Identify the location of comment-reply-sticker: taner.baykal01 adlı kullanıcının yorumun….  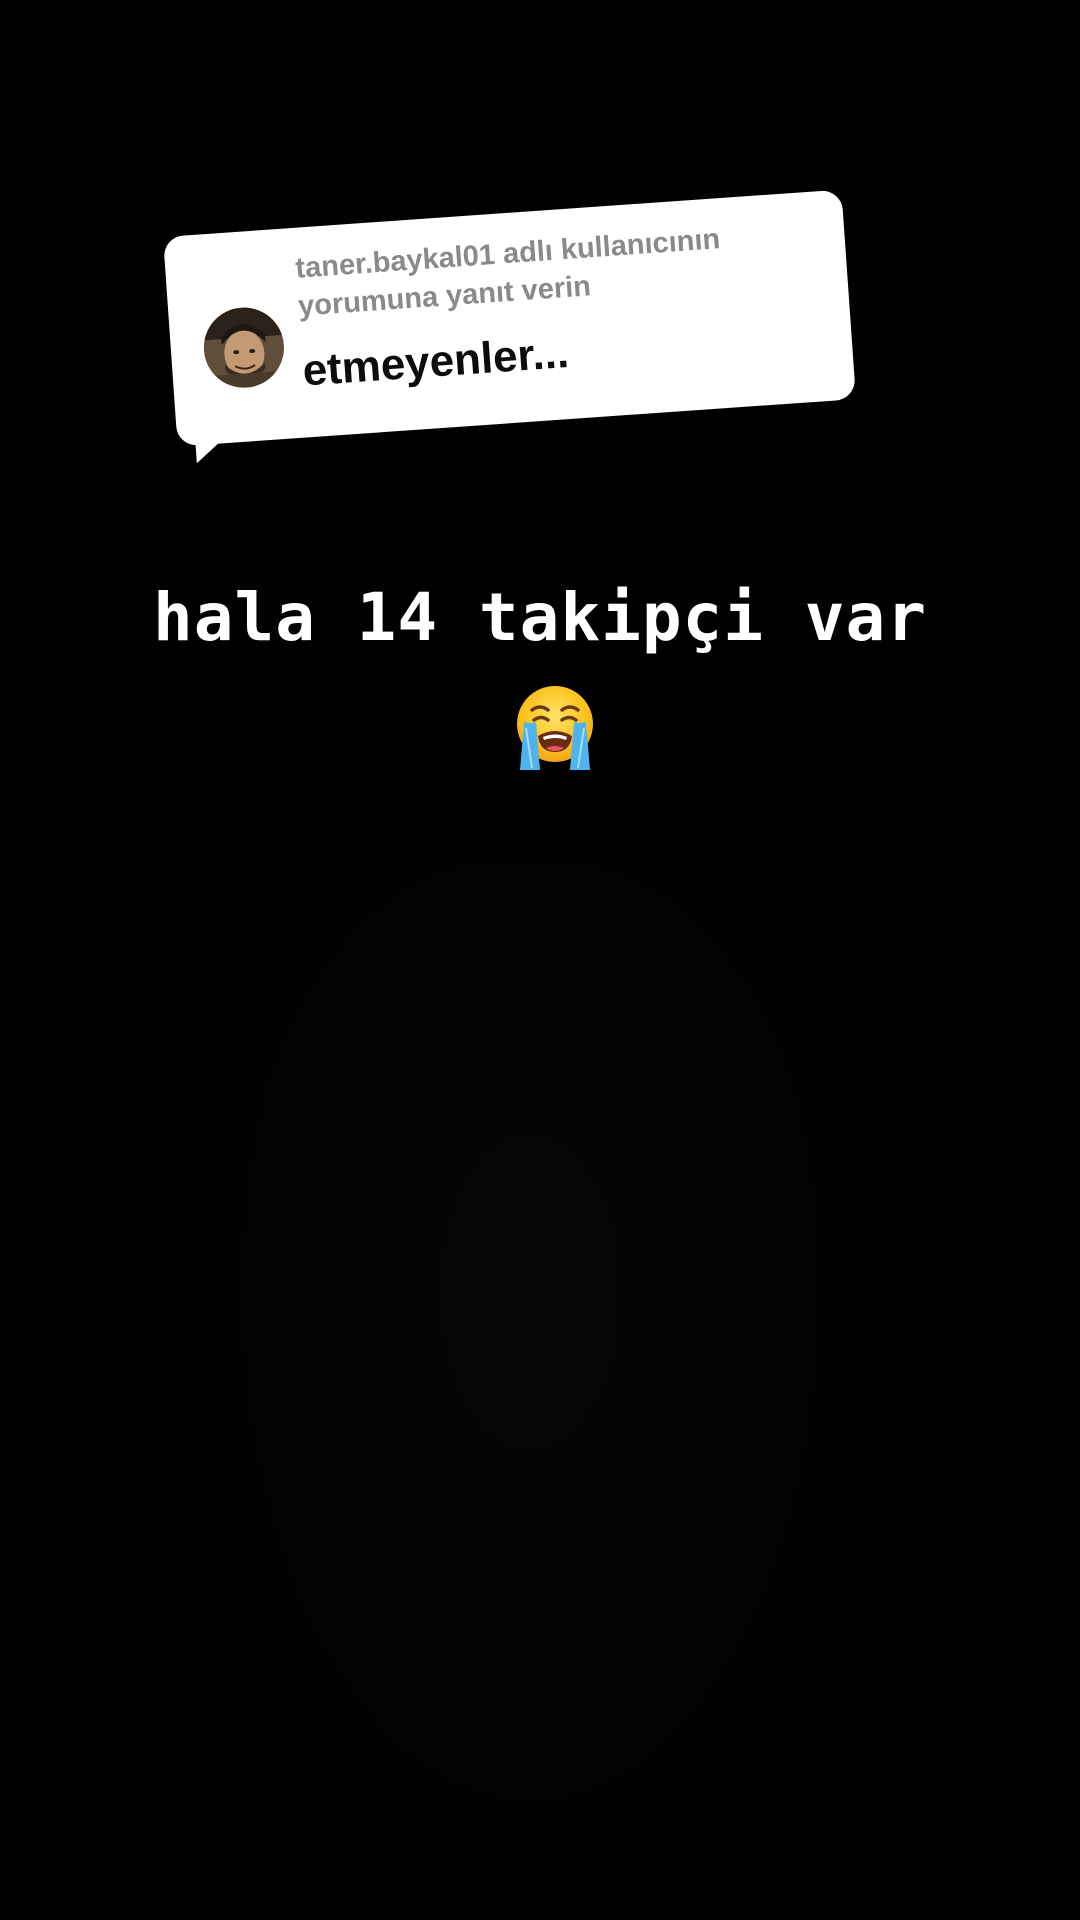
(509, 326).